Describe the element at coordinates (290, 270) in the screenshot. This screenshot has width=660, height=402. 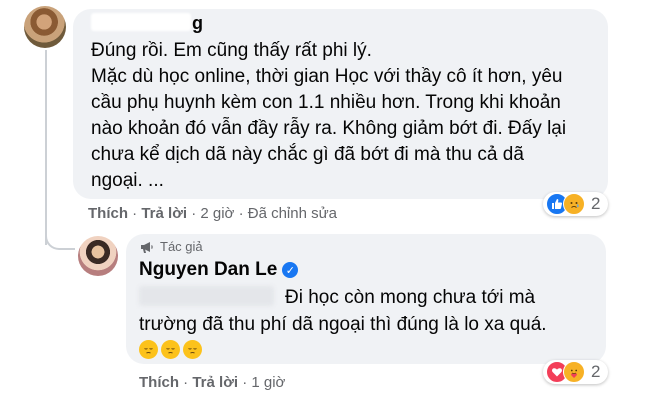
I see `verified-icon: ✓` at that location.